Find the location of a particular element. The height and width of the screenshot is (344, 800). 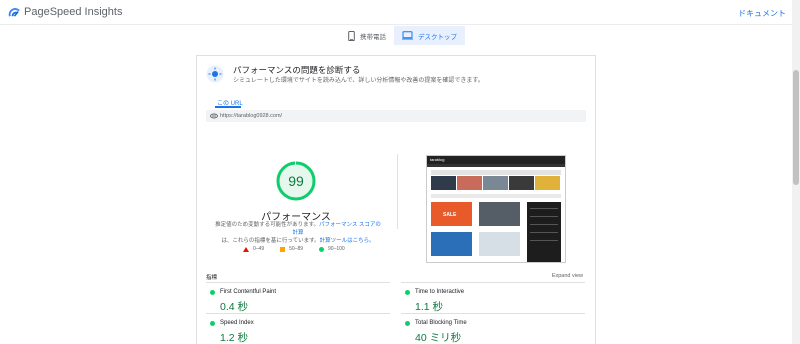

preview-sidebar is located at coordinates (544, 232).